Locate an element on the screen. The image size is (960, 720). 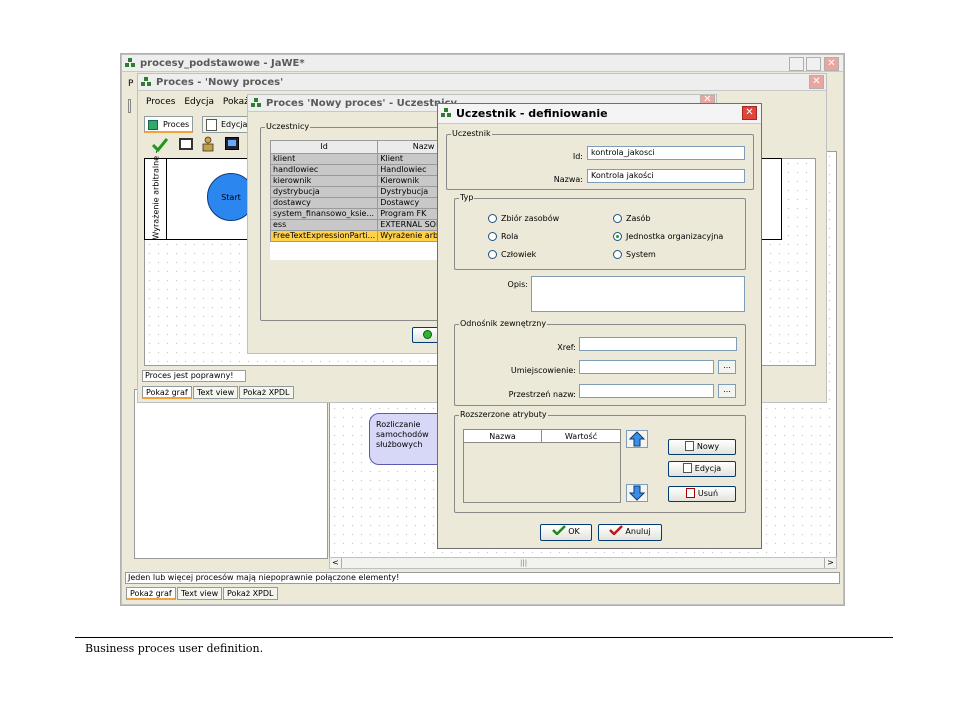
nazwa-field: Kontrola jakości is located at coordinates (666, 176).